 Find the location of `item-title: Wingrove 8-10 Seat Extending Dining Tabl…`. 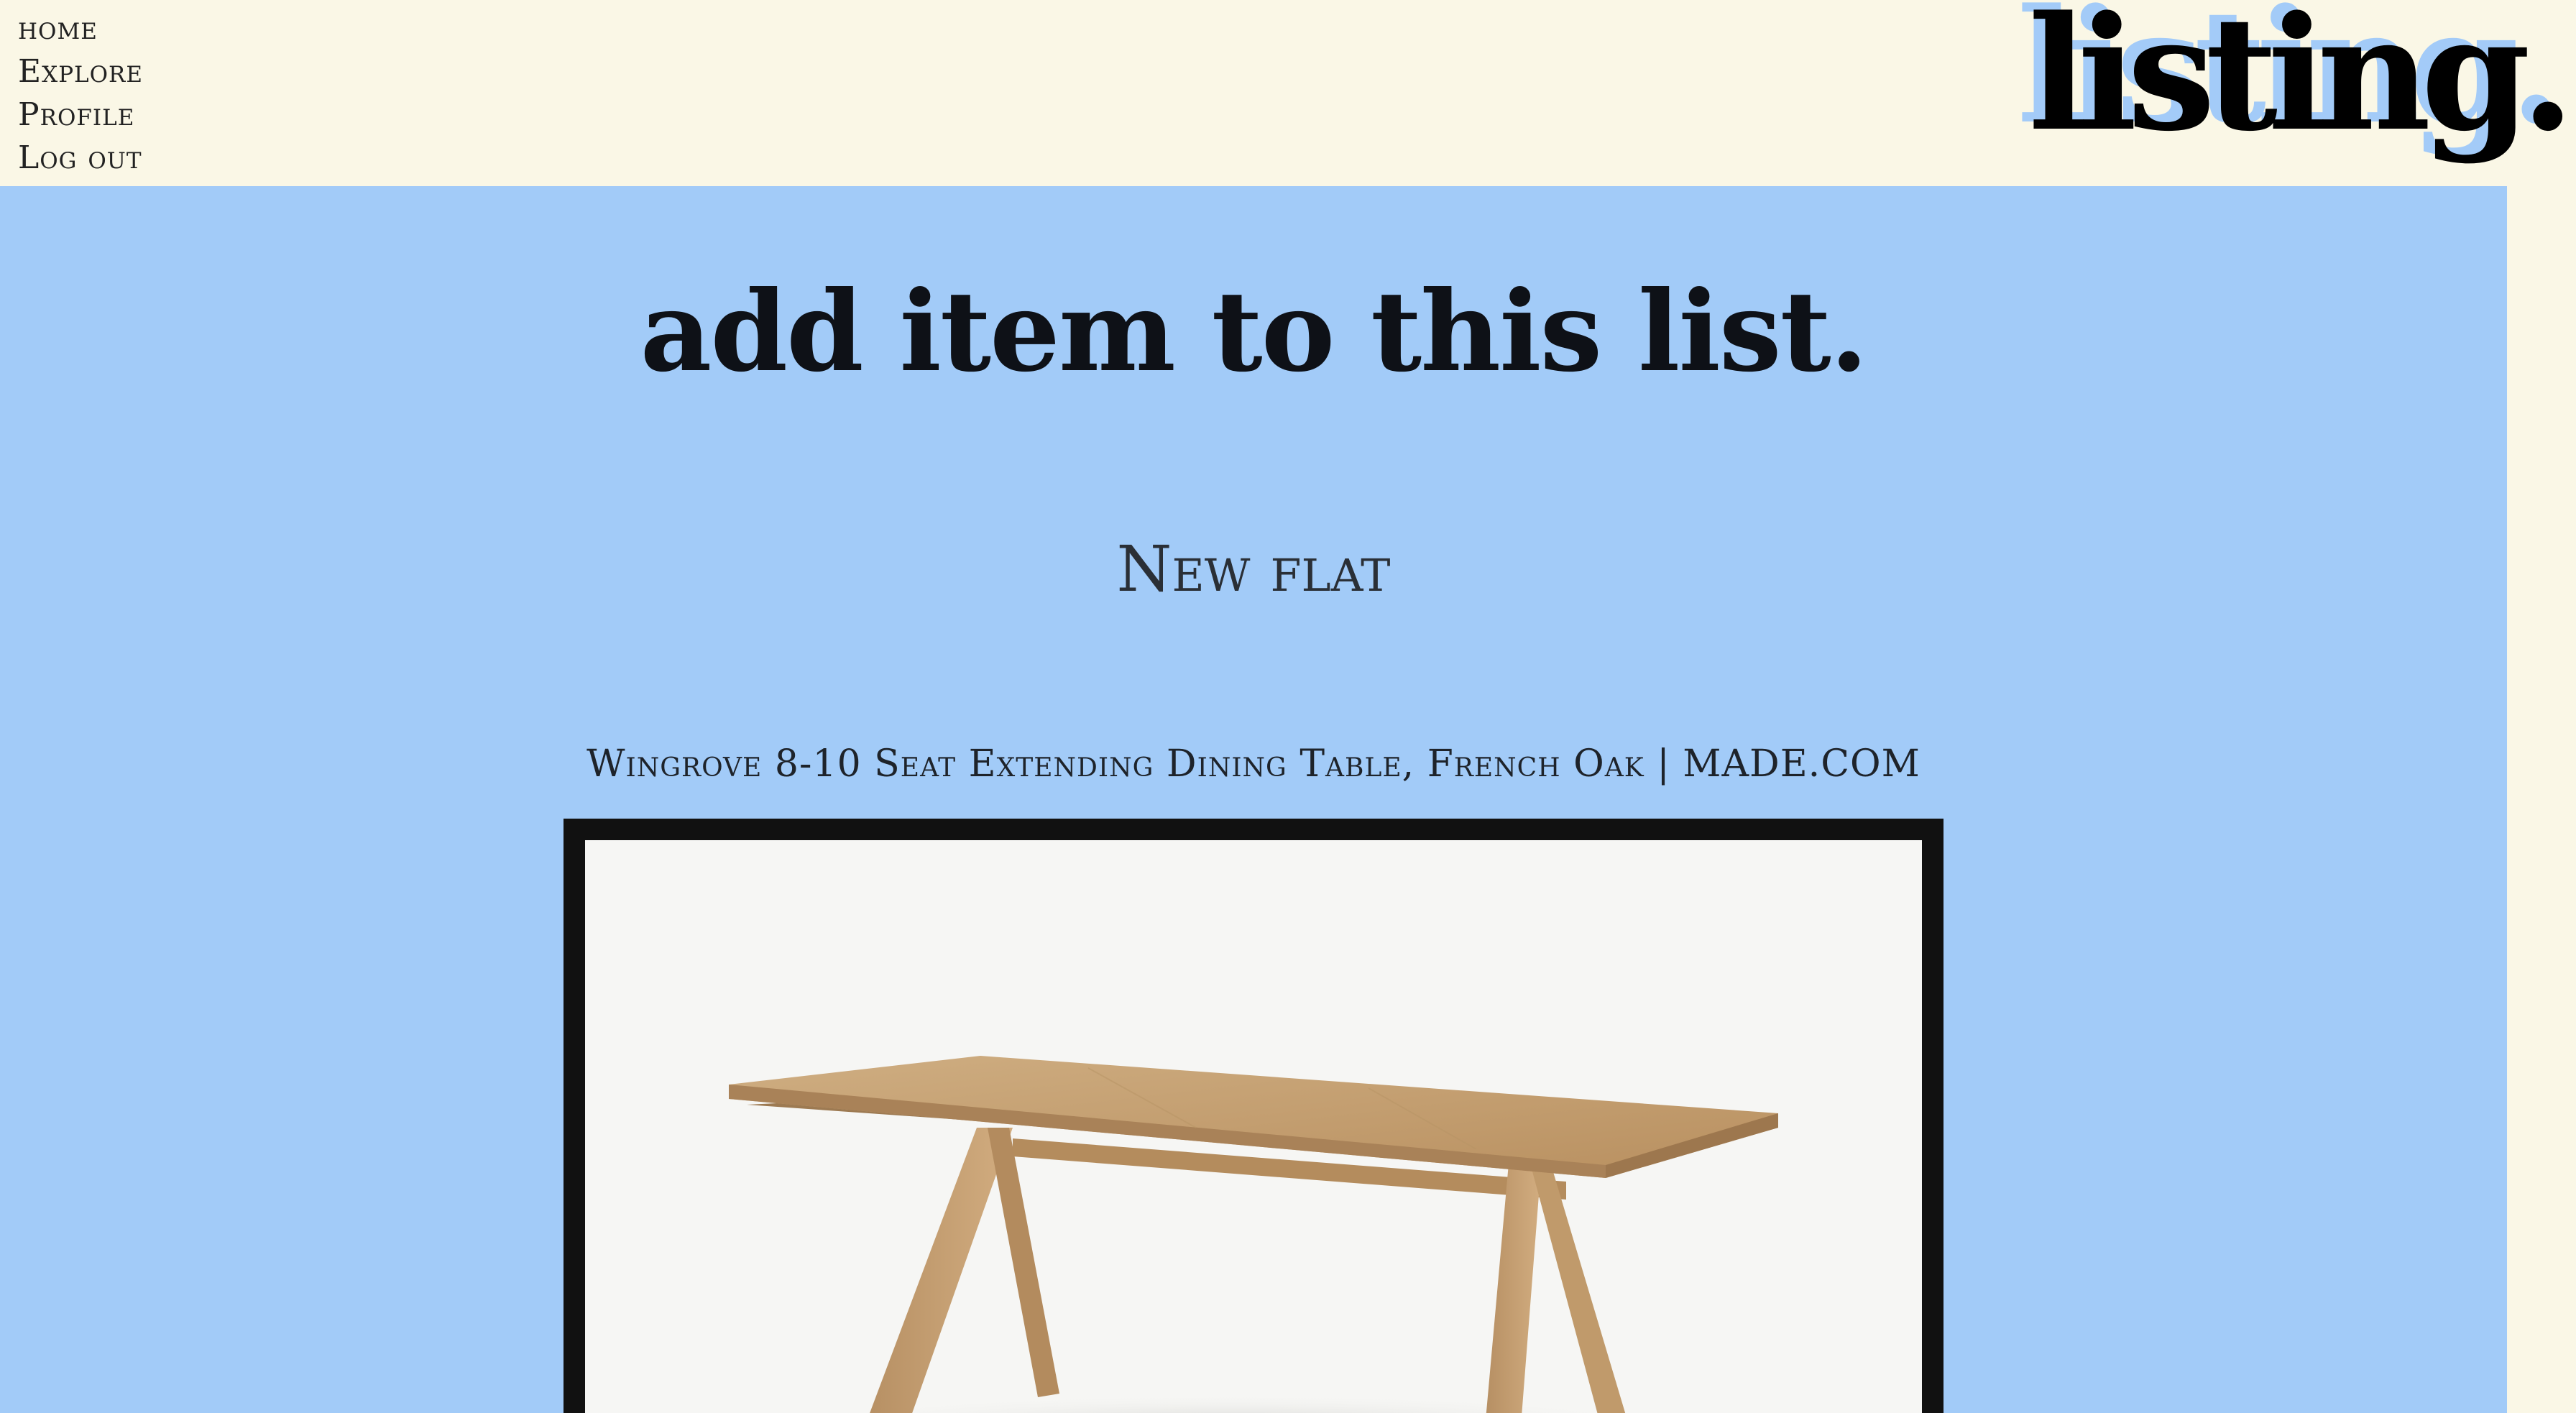

item-title: Wingrove 8-10 Seat Extending Dining Tabl… is located at coordinates (1253, 764).